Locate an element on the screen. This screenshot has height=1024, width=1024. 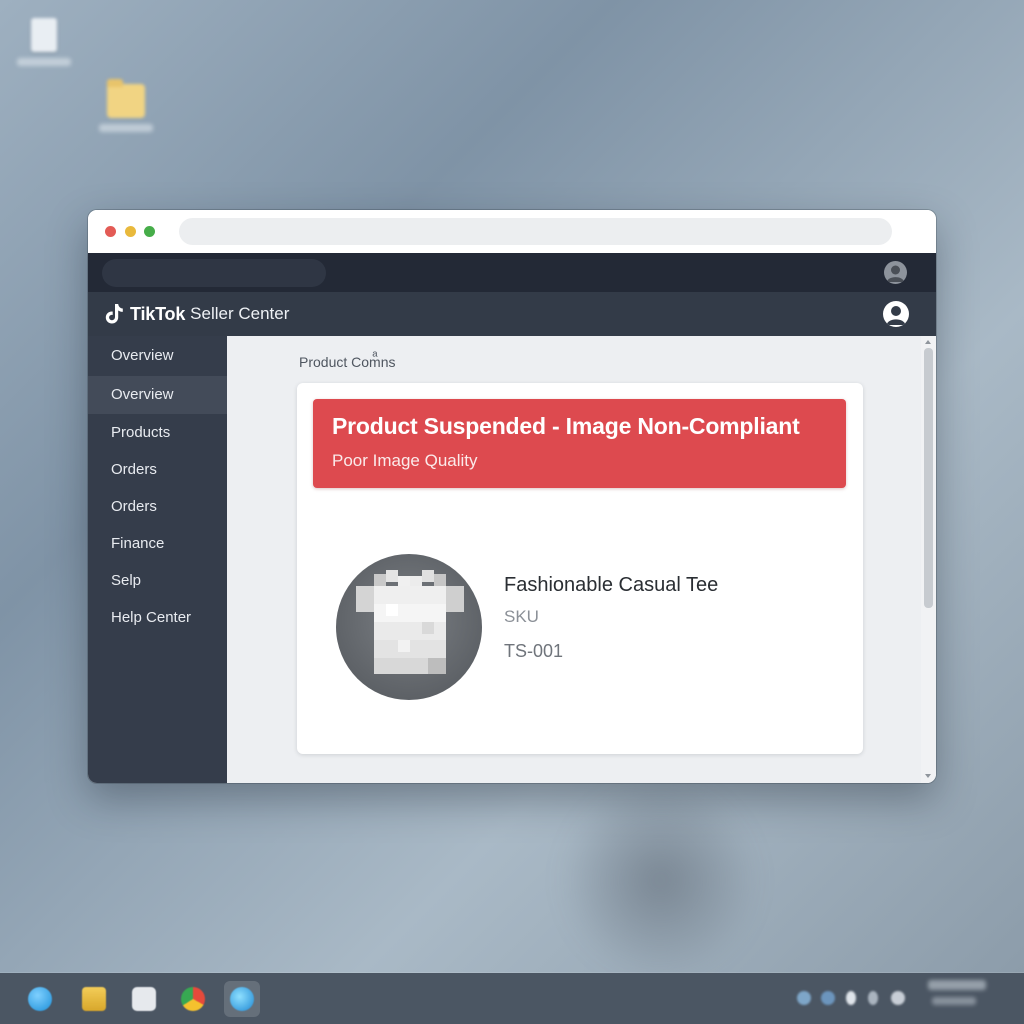
store-icon is located at coordinates (144, 999).